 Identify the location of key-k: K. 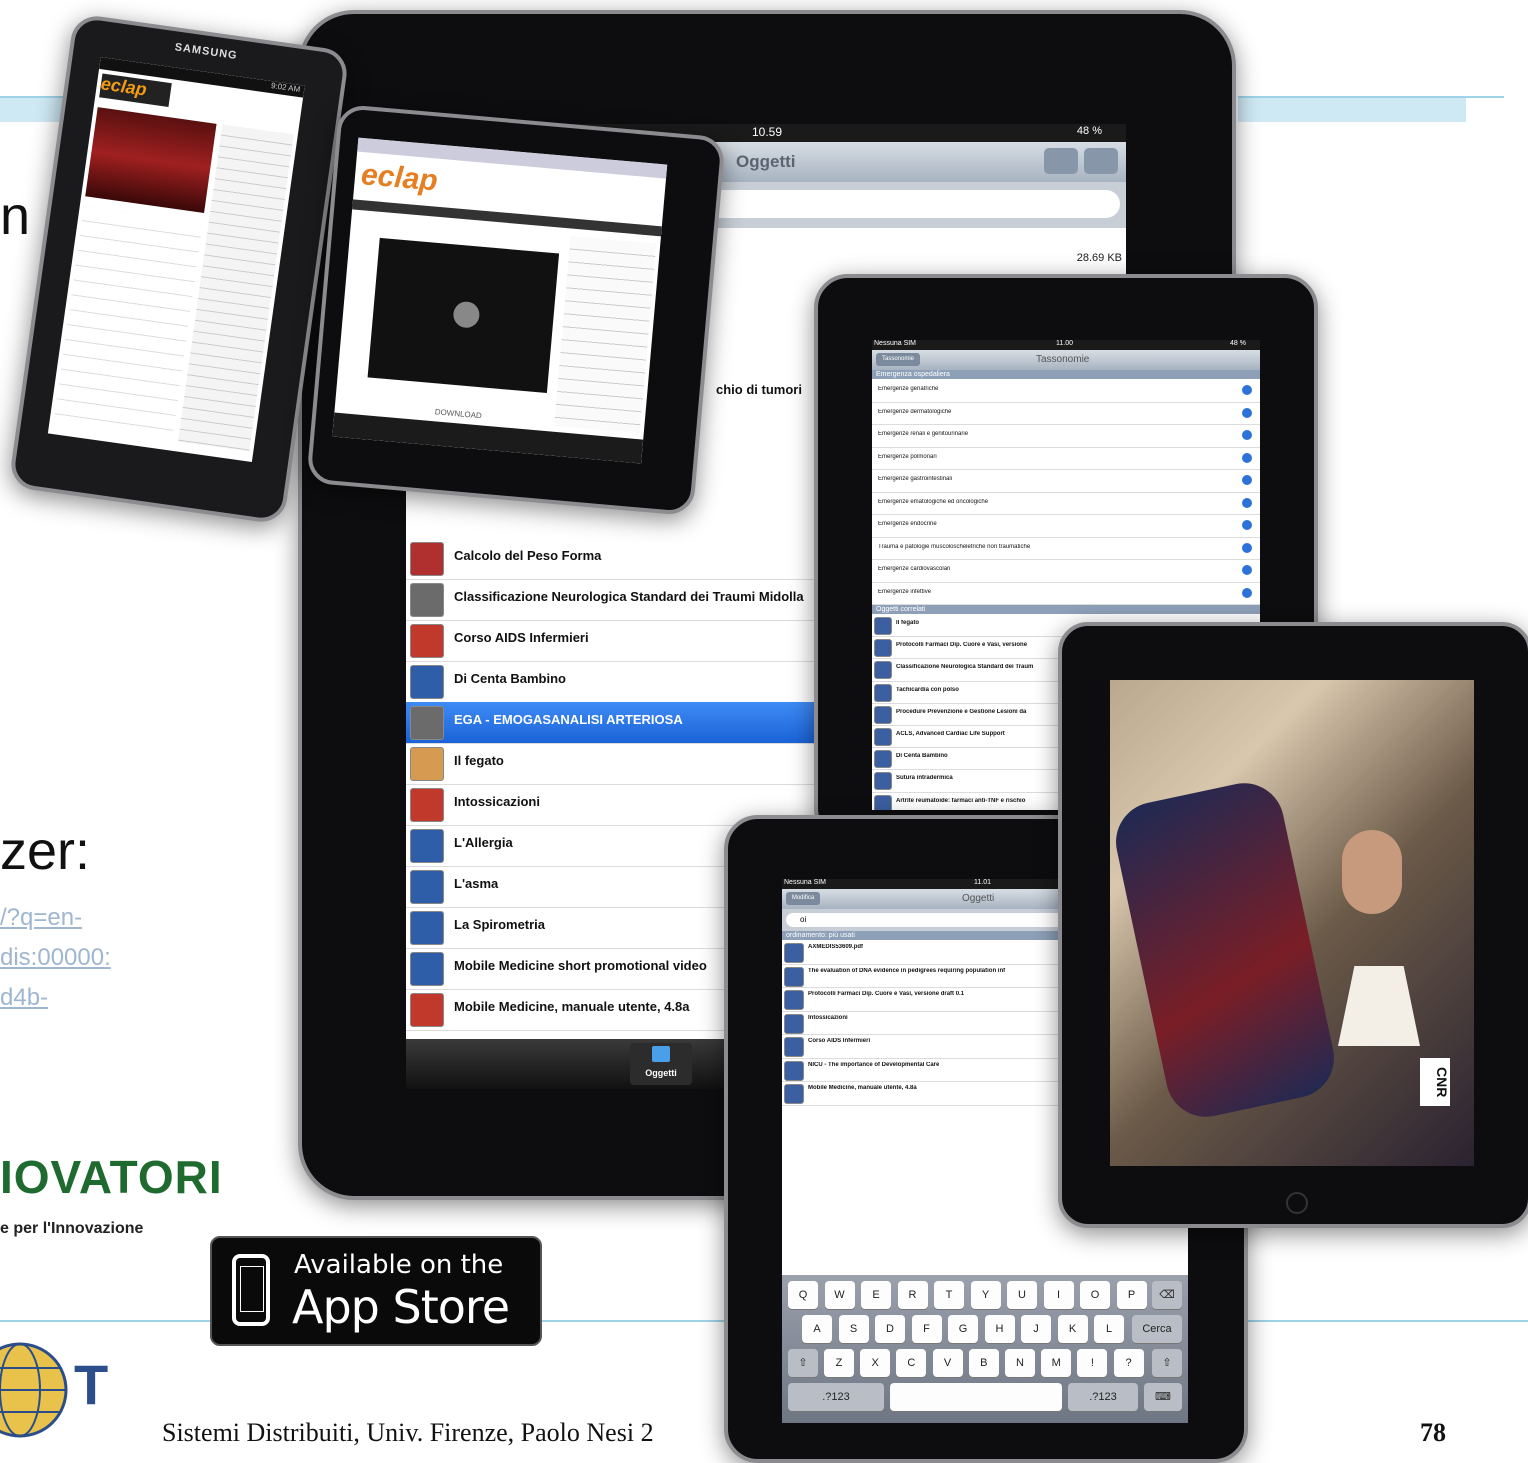
(1072, 1329).